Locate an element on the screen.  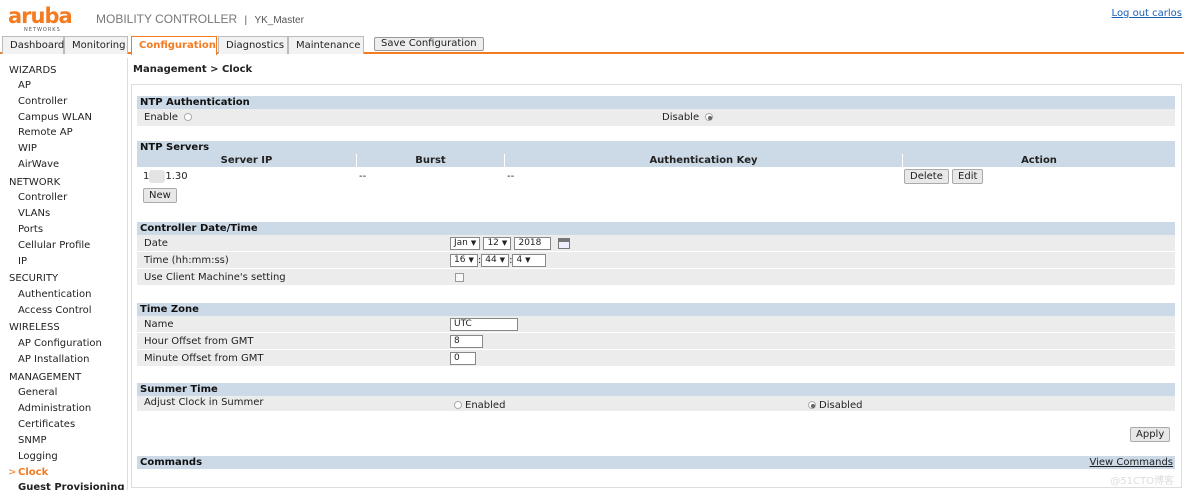
sidebar-item-cellular-profile: Cellular Profile is located at coordinates (54, 245).